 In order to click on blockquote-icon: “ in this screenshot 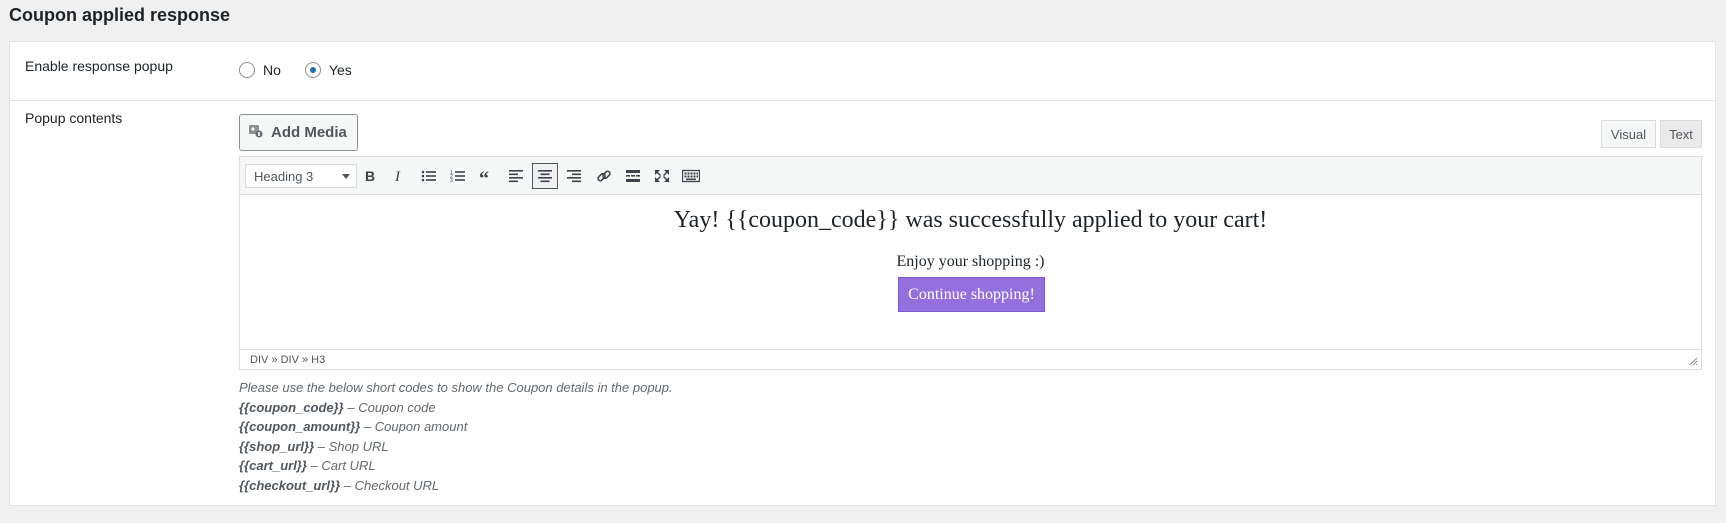, I will do `click(487, 176)`.